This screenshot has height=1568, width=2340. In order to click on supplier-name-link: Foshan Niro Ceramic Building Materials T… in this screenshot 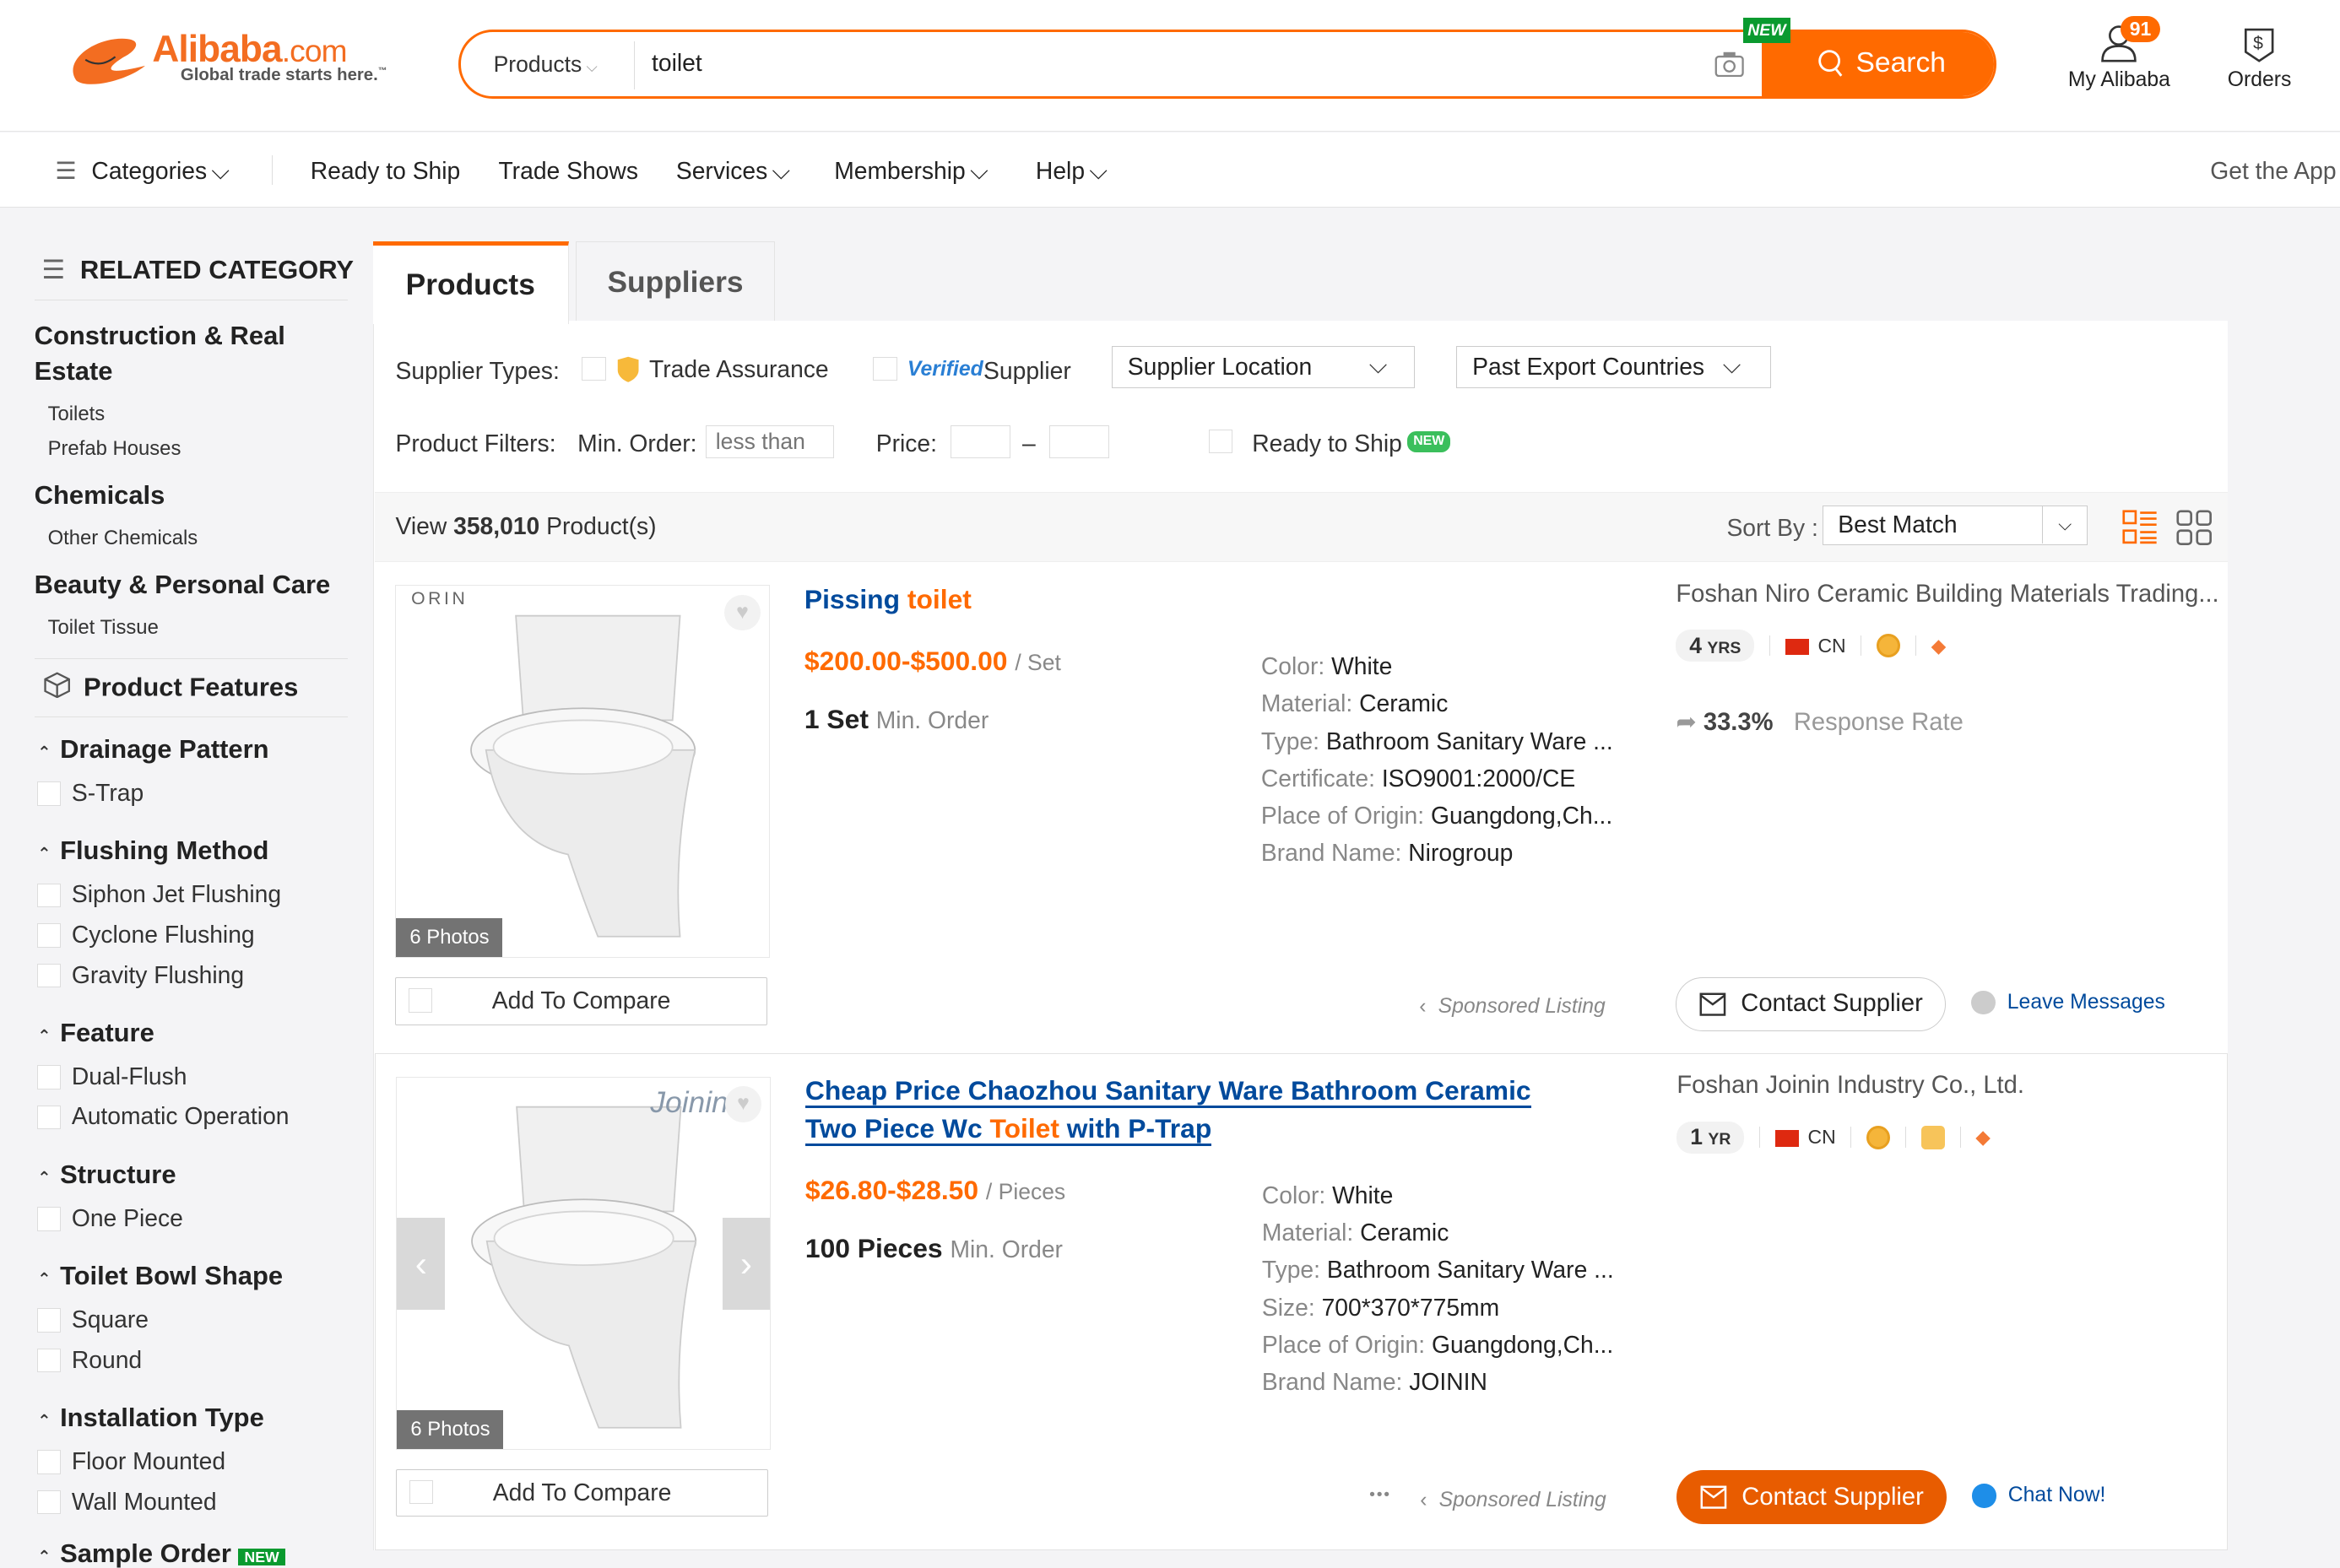, I will do `click(1947, 594)`.